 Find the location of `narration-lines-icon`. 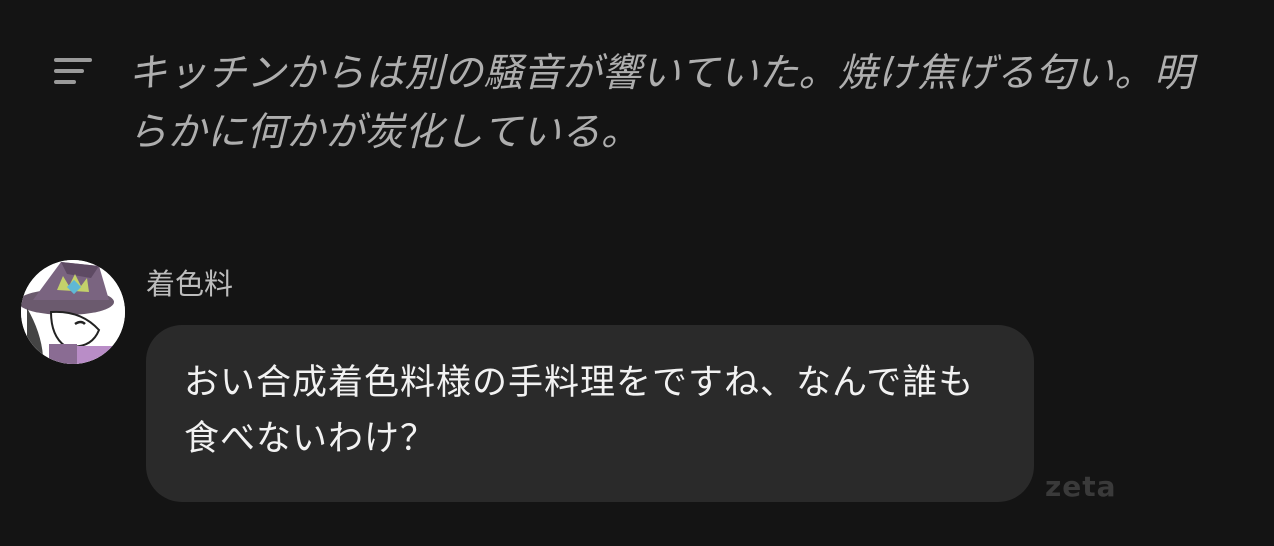

narration-lines-icon is located at coordinates (73, 71).